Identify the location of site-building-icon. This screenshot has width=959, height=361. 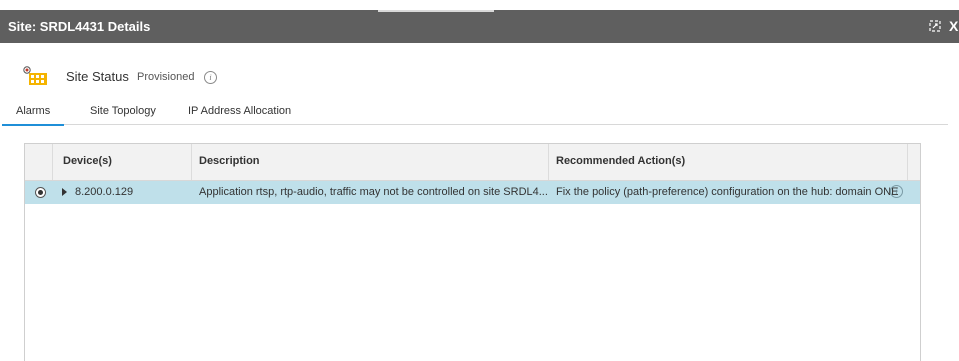
(35, 75).